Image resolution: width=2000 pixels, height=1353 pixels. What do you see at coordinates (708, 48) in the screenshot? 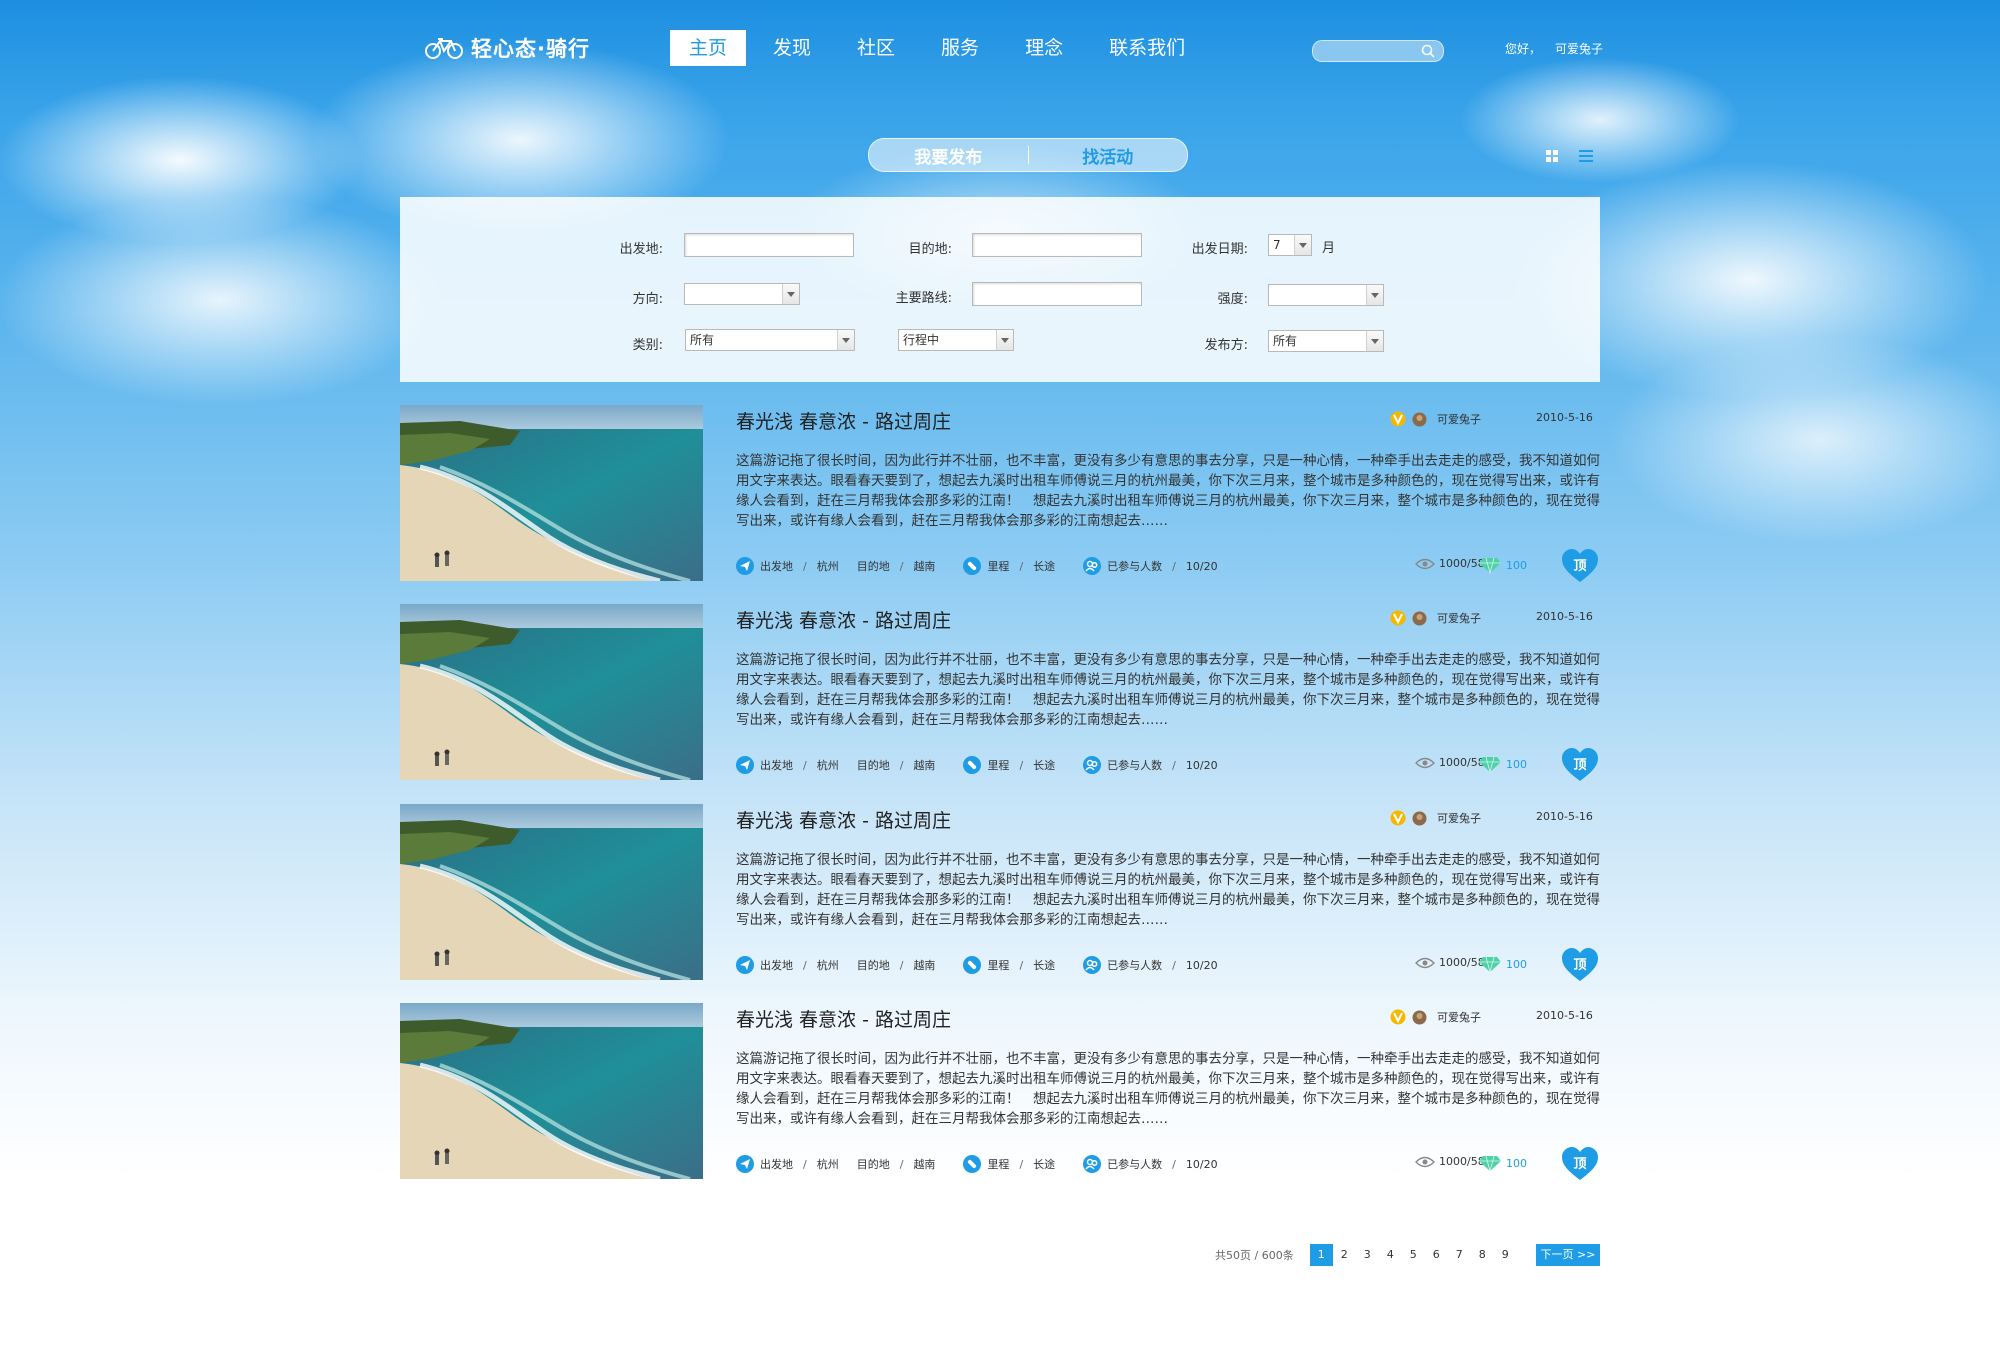
I see `nav-home: 主页` at bounding box center [708, 48].